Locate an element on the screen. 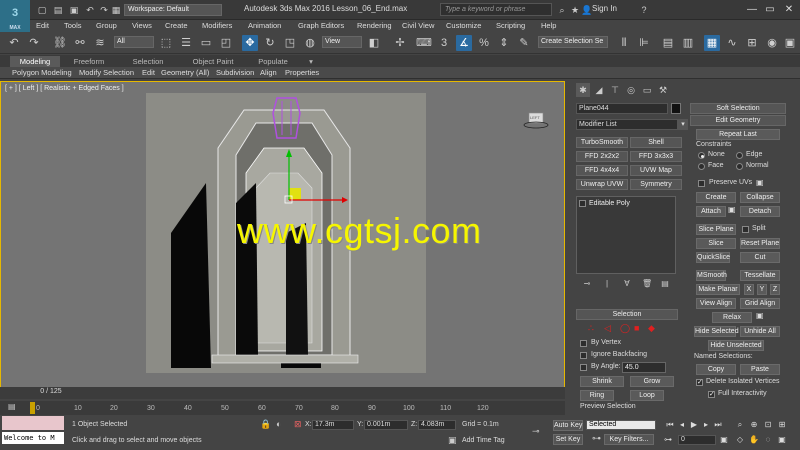 The image size is (800, 450). align-icon: ⊫ is located at coordinates (644, 43).